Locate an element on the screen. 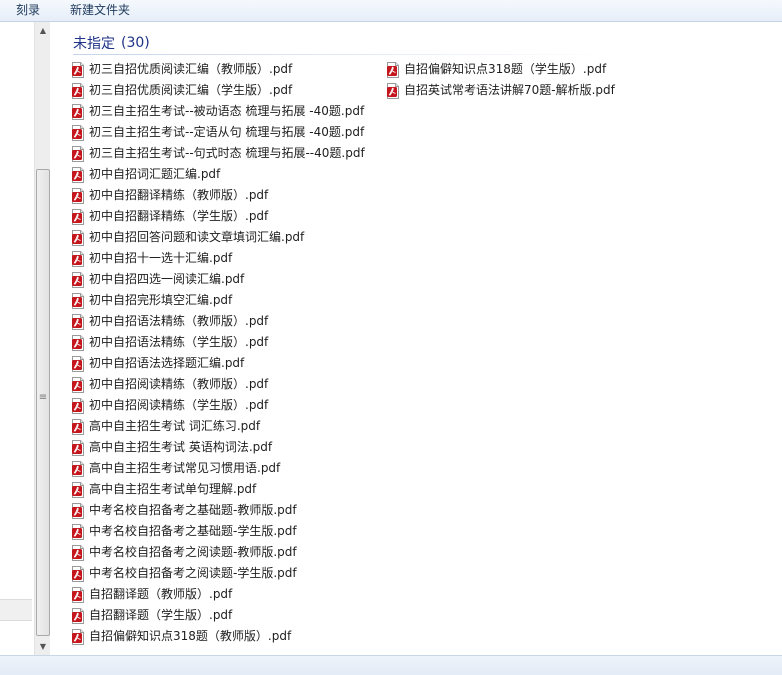 The height and width of the screenshot is (675, 782). file-item: 初中自招四选一阅读汇编.pdf is located at coordinates (218, 279).